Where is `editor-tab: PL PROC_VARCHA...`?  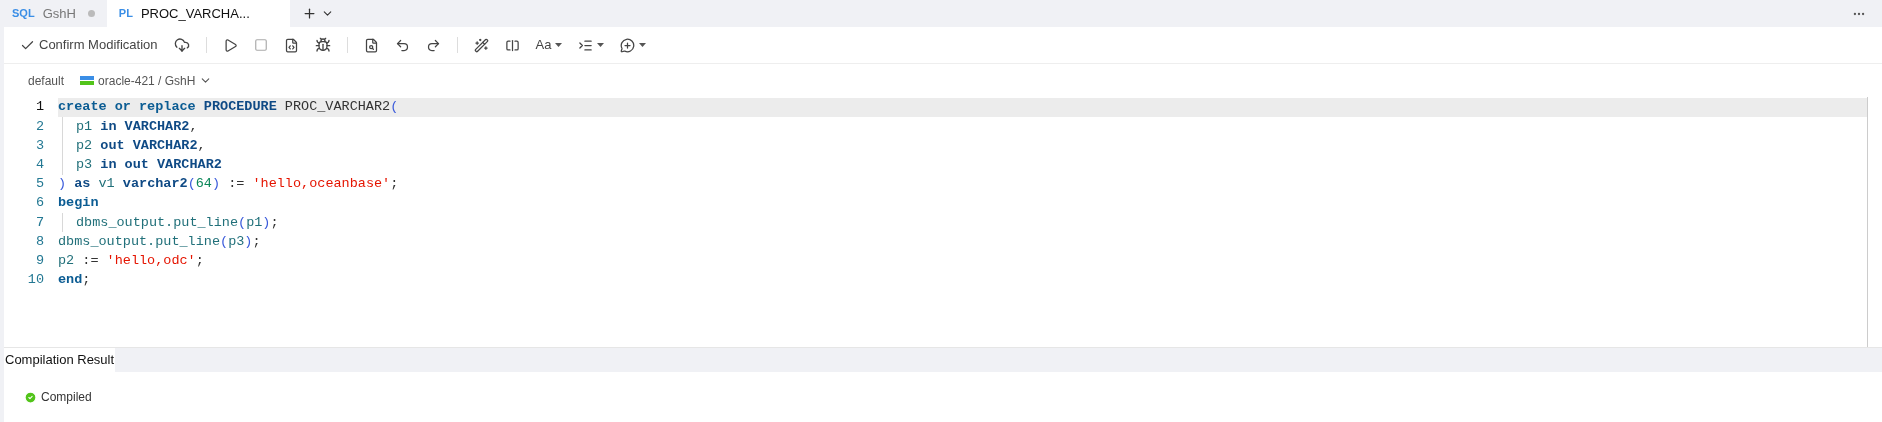 editor-tab: PL PROC_VARCHA... is located at coordinates (198, 13).